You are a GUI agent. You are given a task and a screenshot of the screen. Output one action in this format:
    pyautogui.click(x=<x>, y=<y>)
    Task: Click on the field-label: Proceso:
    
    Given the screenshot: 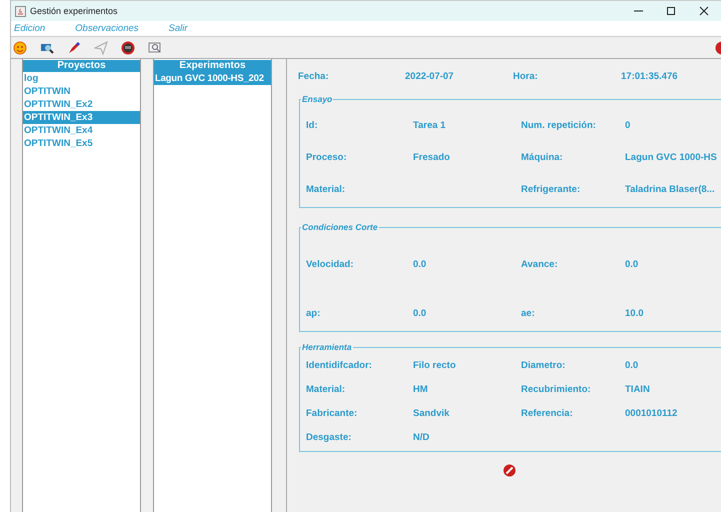 What is the action you would take?
    pyautogui.click(x=327, y=157)
    